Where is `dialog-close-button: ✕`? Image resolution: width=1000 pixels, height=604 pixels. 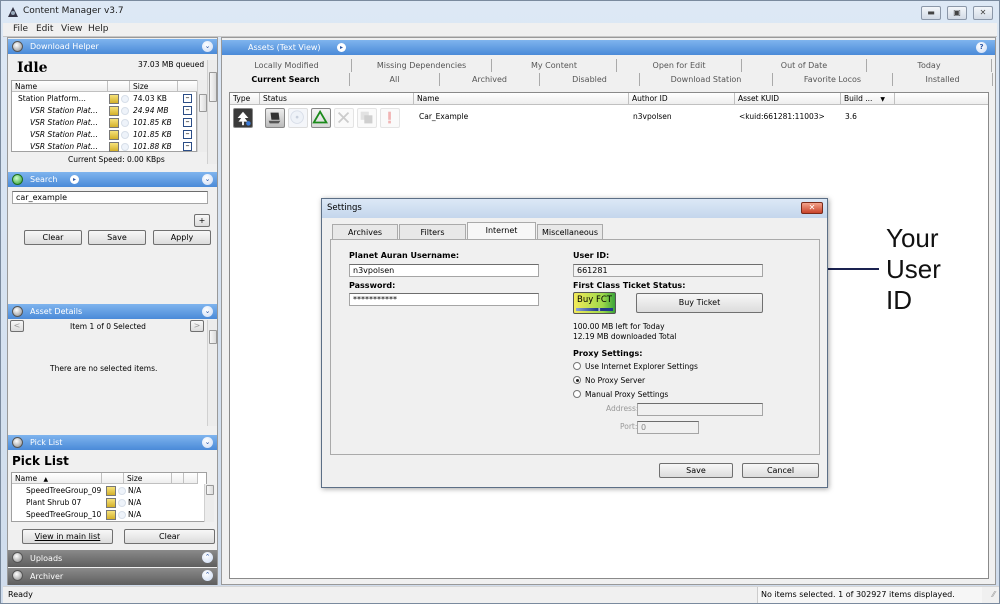
dialog-close-button: ✕ is located at coordinates (812, 208).